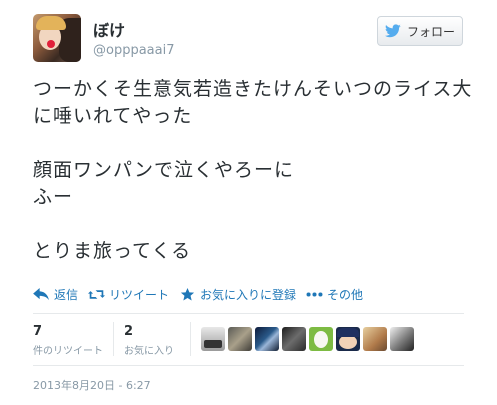 The height and width of the screenshot is (405, 497). Describe the element at coordinates (248, 365) in the screenshot. I see `stats-divider-bottom` at that location.